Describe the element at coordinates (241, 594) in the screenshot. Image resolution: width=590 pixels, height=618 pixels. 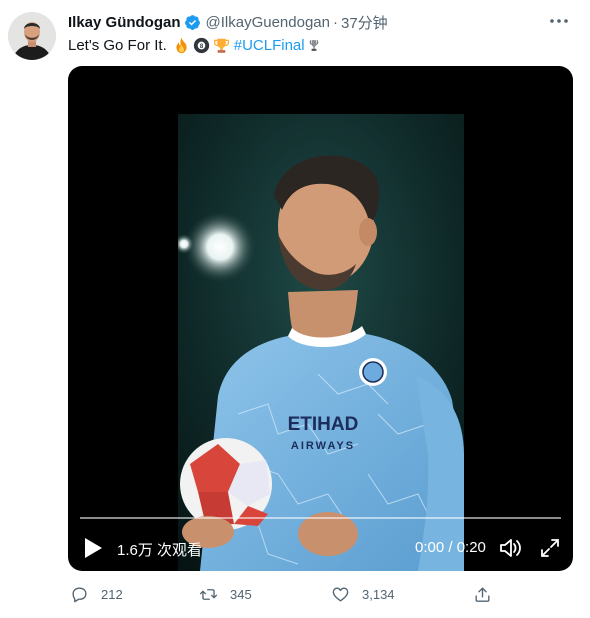
I see `retweet-count: 345` at that location.